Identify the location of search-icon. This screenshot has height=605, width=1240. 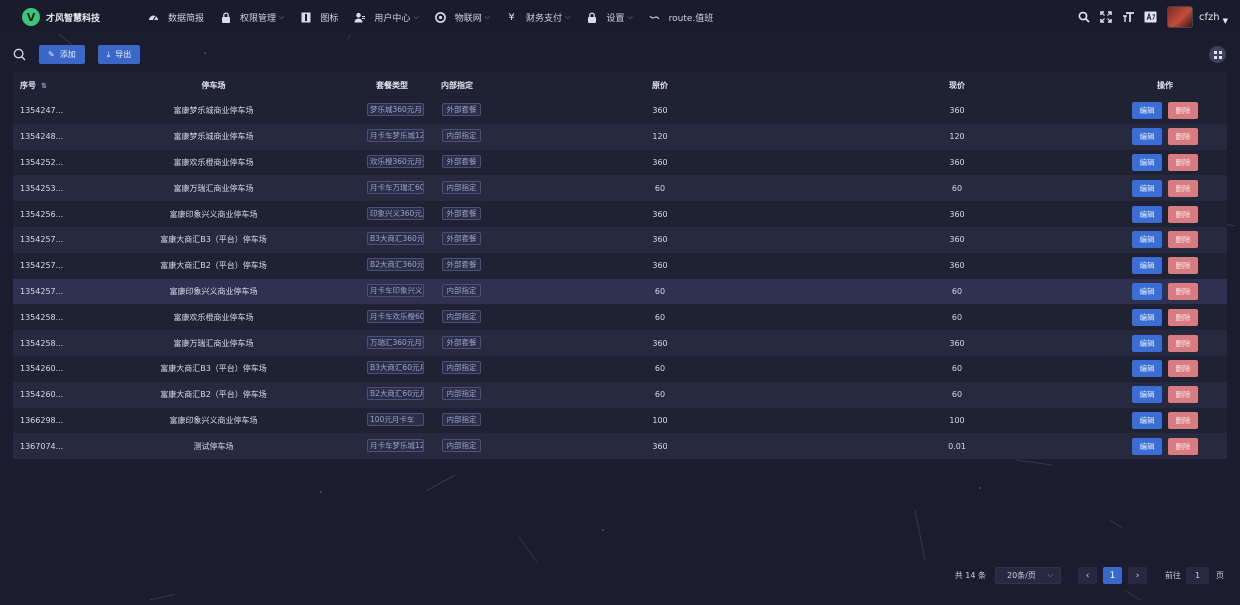
(1084, 17).